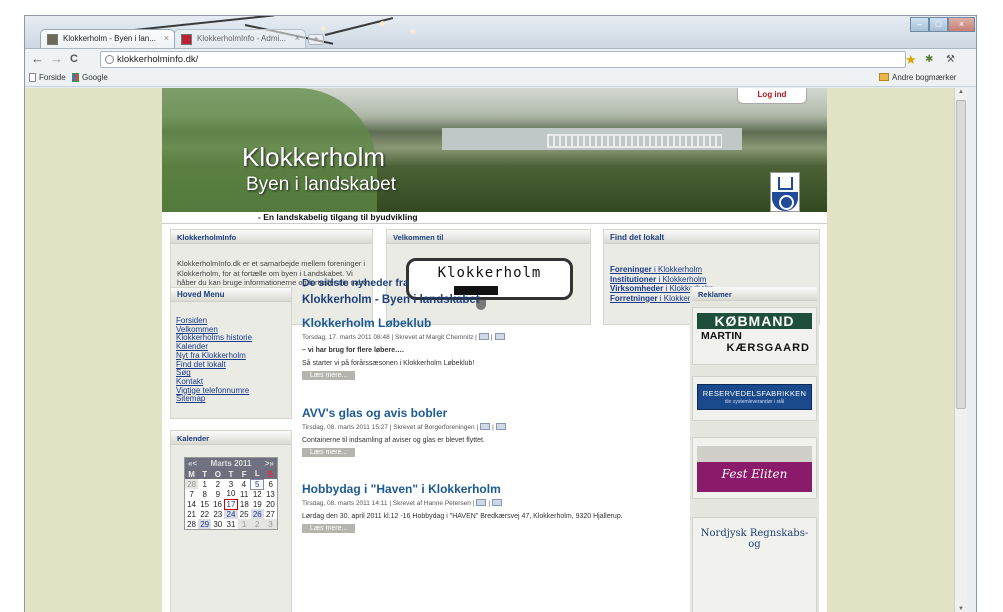 The width and height of the screenshot is (1003, 612). Describe the element at coordinates (938, 24) in the screenshot. I see `maximize-button: □` at that location.